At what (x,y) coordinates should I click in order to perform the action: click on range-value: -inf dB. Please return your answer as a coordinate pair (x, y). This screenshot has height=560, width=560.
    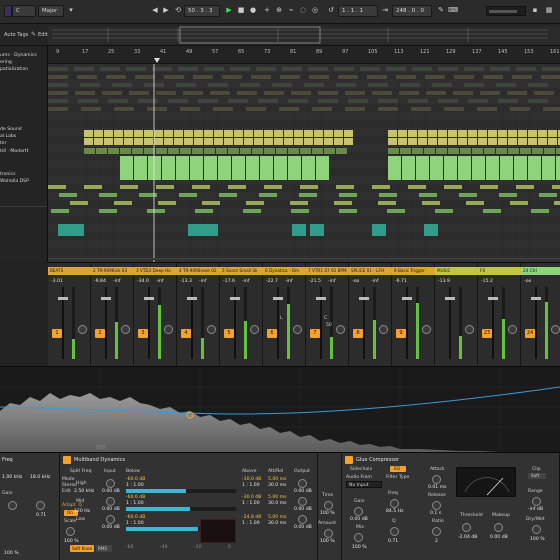
    Looking at the image, I should click on (535, 509).